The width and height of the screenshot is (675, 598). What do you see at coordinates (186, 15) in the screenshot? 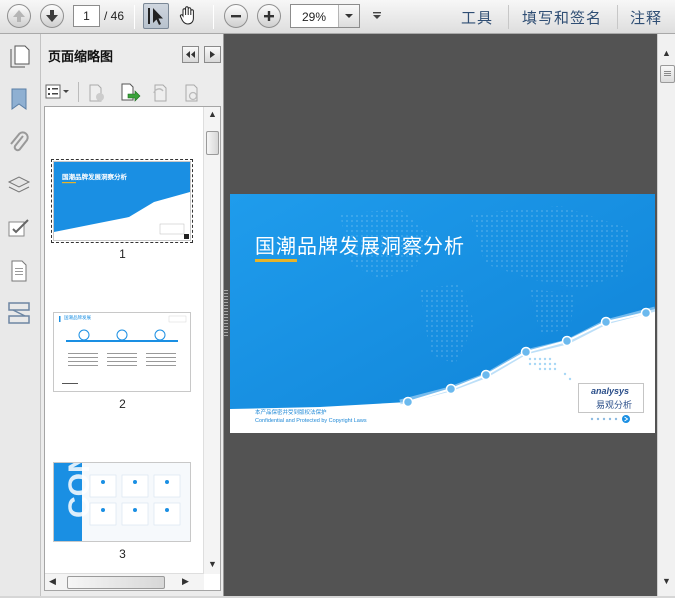
I see `hand-icon` at bounding box center [186, 15].